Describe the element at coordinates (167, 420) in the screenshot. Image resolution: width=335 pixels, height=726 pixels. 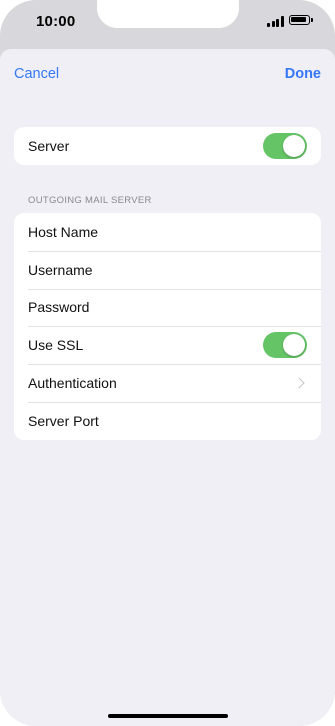
I see `server-port-row: Server Port` at that location.